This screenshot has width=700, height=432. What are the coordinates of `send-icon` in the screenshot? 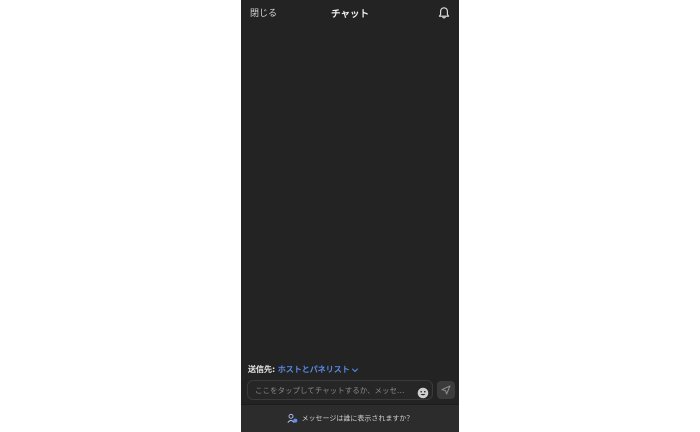 It's located at (446, 390).